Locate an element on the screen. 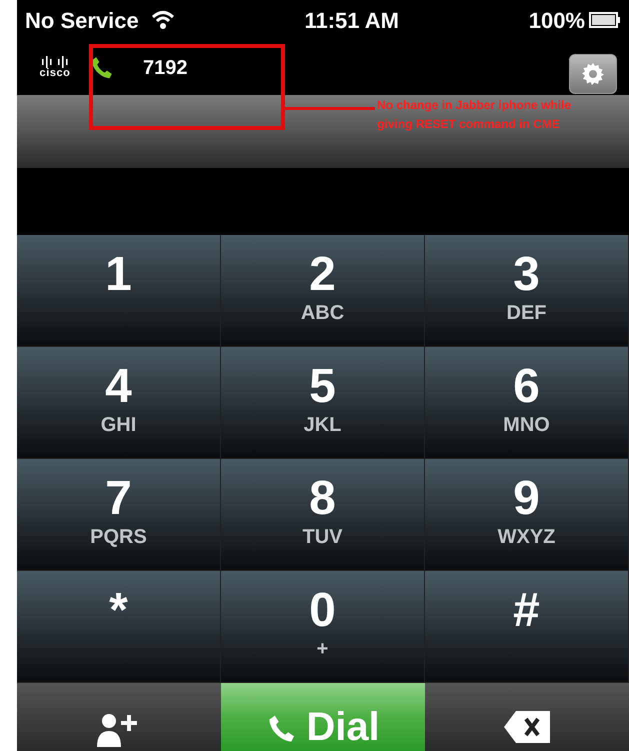  logo-text: cisco is located at coordinates (55, 73).